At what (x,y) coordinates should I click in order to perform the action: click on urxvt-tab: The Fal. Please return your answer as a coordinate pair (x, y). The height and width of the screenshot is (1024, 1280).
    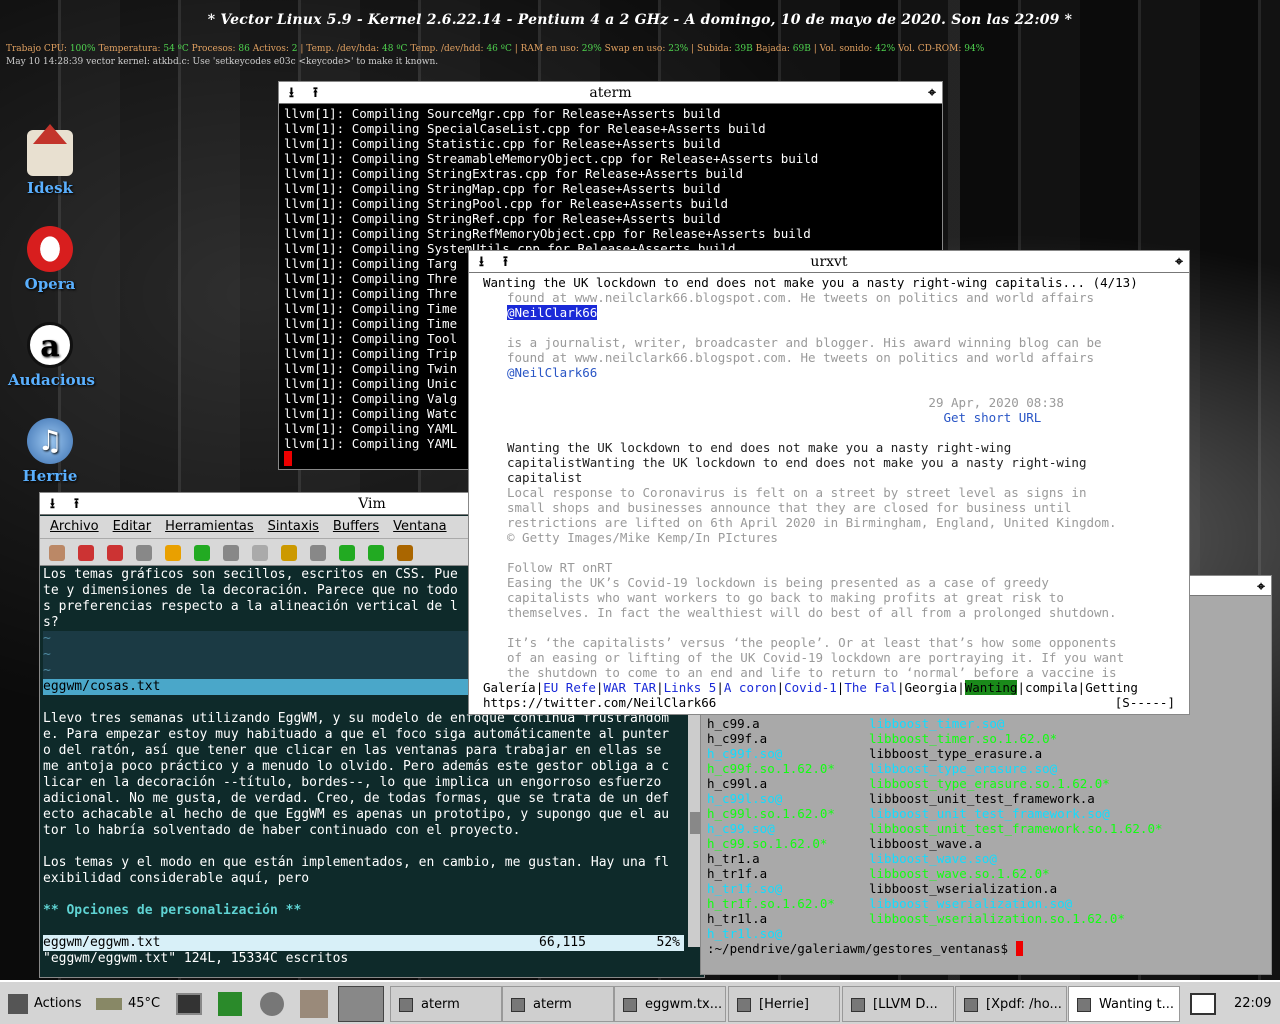
    Looking at the image, I should click on (870, 687).